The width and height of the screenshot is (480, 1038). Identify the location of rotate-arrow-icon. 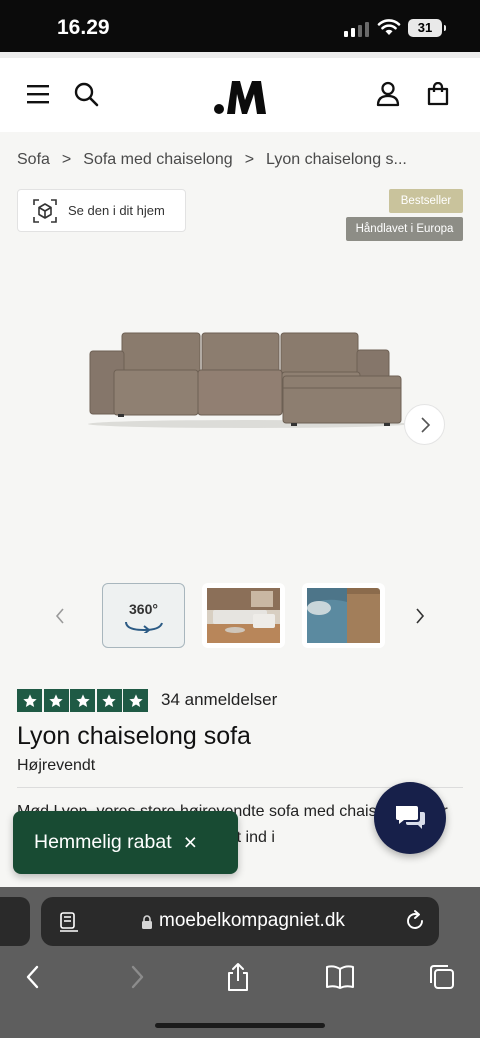
(143, 627).